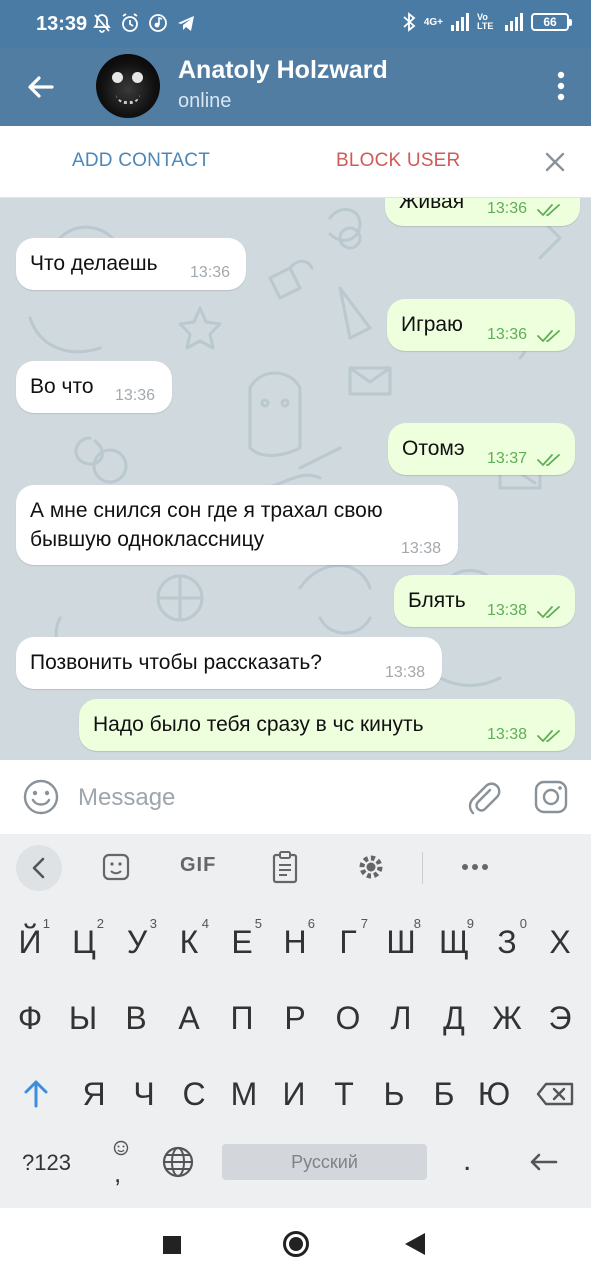 The image size is (591, 1280). Describe the element at coordinates (481, 325) in the screenshot. I see `message-bubble-outgoing: Играю 13:36` at that location.